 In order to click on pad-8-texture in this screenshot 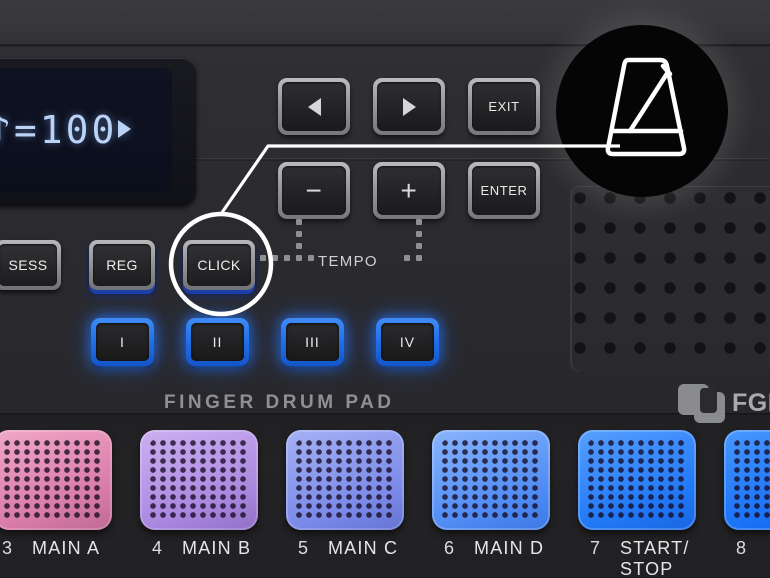, I will do `click(751, 480)`.